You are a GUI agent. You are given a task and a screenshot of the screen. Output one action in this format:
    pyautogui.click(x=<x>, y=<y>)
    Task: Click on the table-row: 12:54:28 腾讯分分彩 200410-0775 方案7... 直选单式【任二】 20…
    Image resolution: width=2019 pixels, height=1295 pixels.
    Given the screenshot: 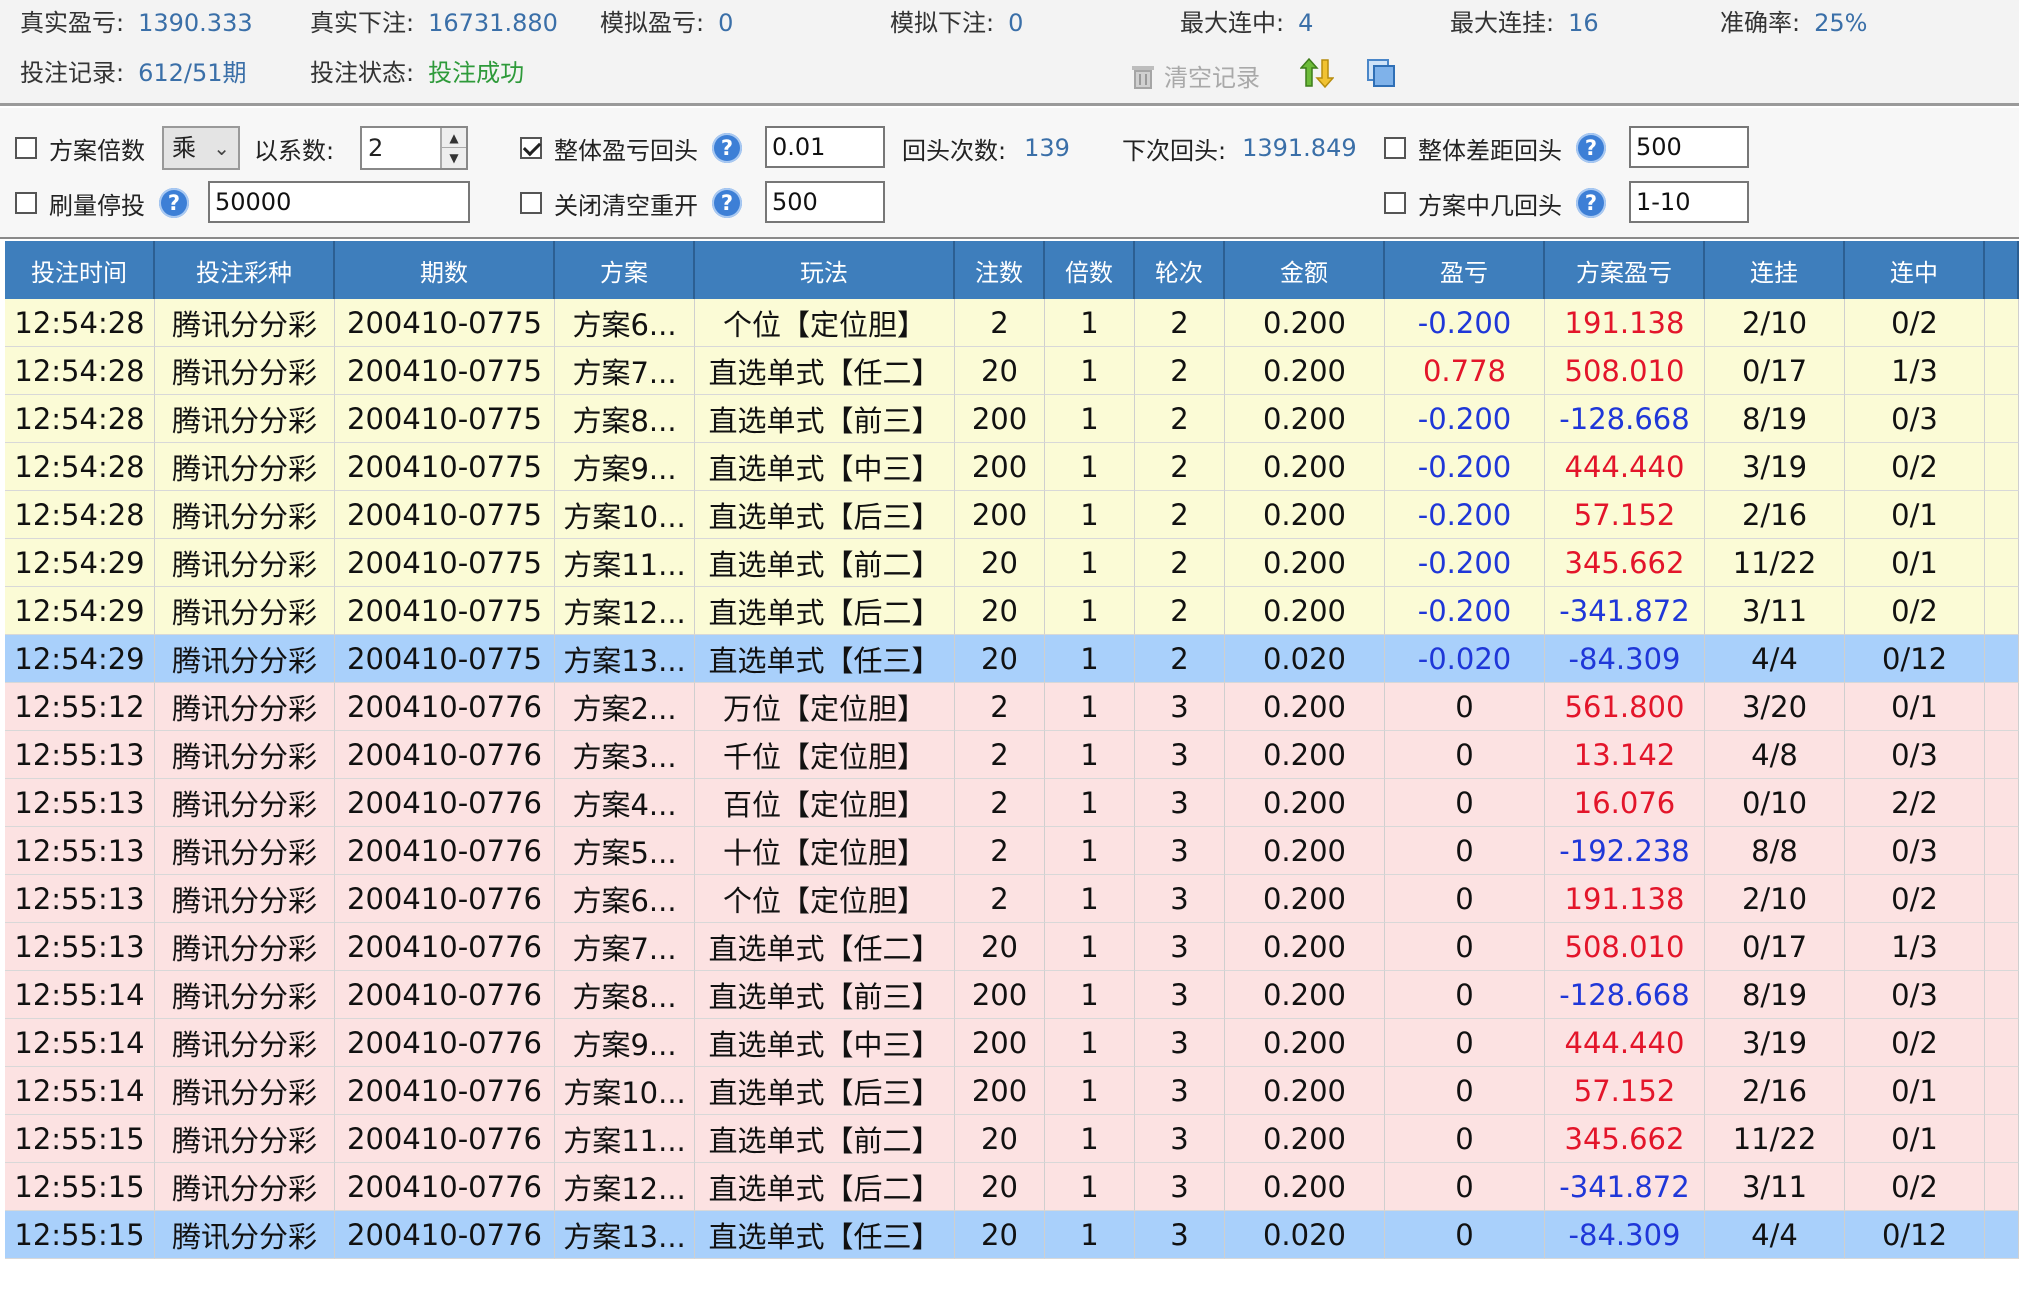 What is the action you would take?
    pyautogui.click(x=1012, y=371)
    